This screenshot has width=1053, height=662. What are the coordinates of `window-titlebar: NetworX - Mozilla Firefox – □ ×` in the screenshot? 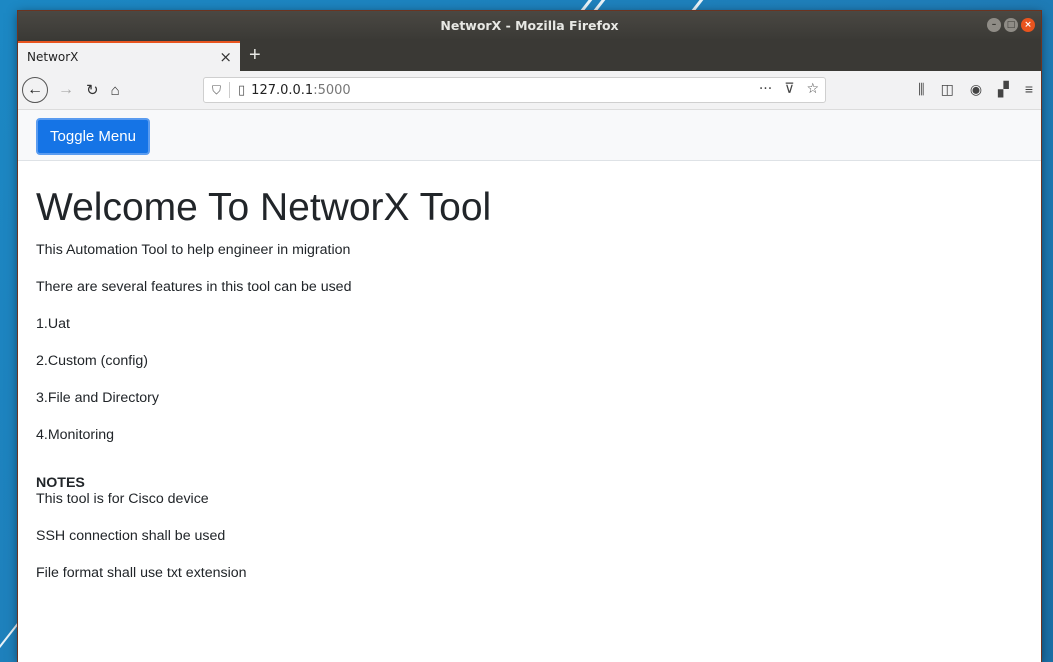 It's located at (529, 25).